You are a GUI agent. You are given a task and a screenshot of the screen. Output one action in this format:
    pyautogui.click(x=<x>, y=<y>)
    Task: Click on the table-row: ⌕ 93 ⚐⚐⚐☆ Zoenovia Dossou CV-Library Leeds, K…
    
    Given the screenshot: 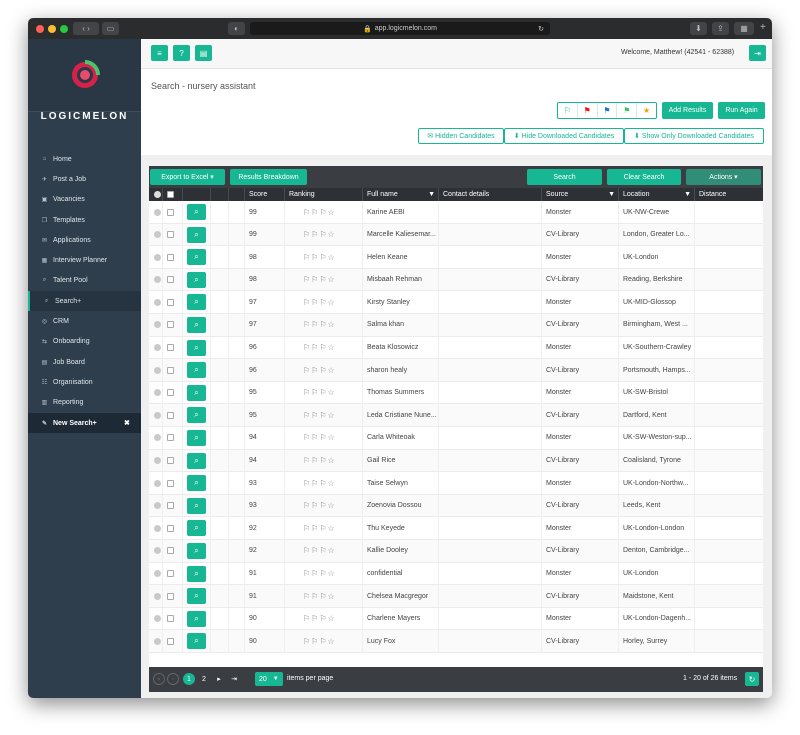 What is the action you would take?
    pyautogui.click(x=456, y=506)
    